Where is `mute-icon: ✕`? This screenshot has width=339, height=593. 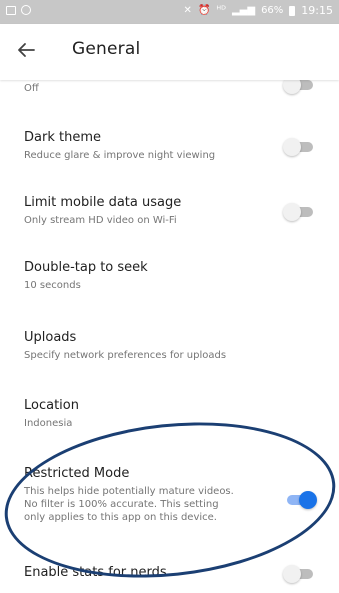 mute-icon: ✕ is located at coordinates (187, 10).